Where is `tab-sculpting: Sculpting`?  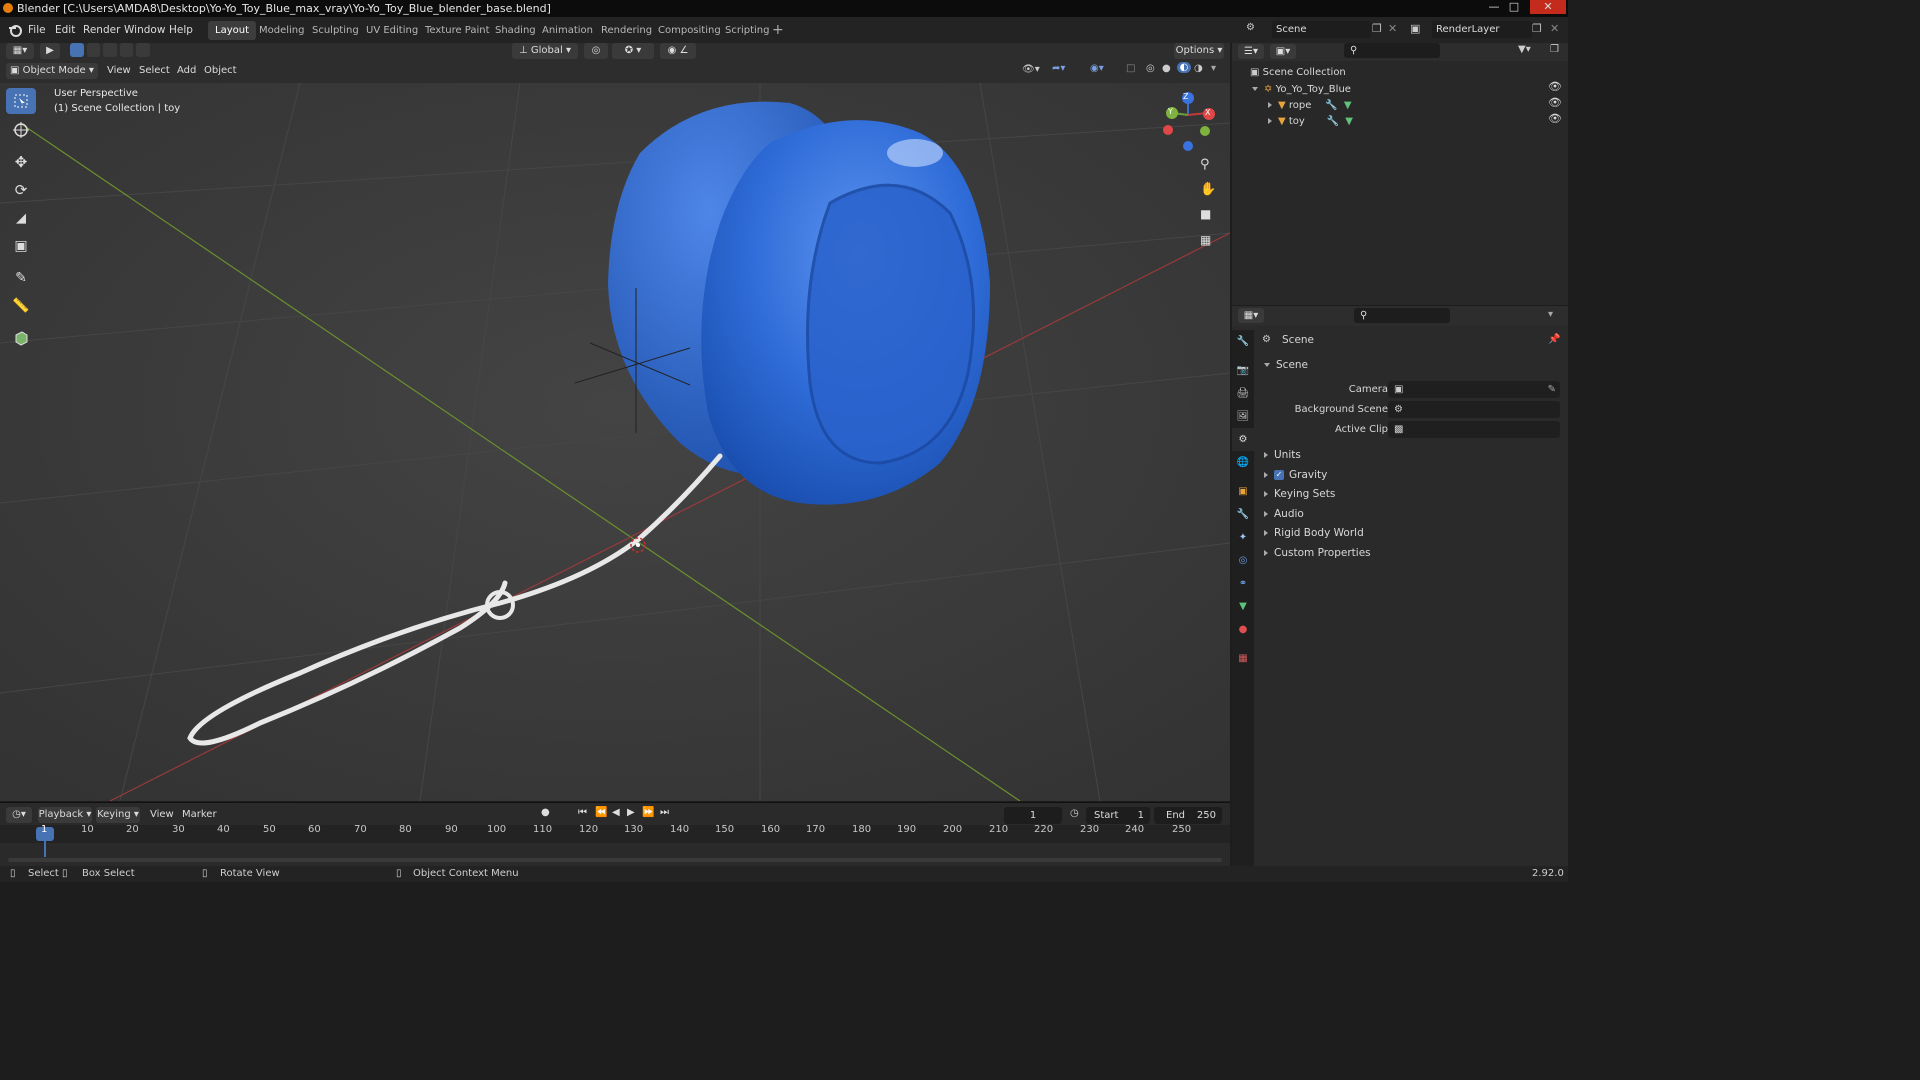 tab-sculpting: Sculpting is located at coordinates (335, 30).